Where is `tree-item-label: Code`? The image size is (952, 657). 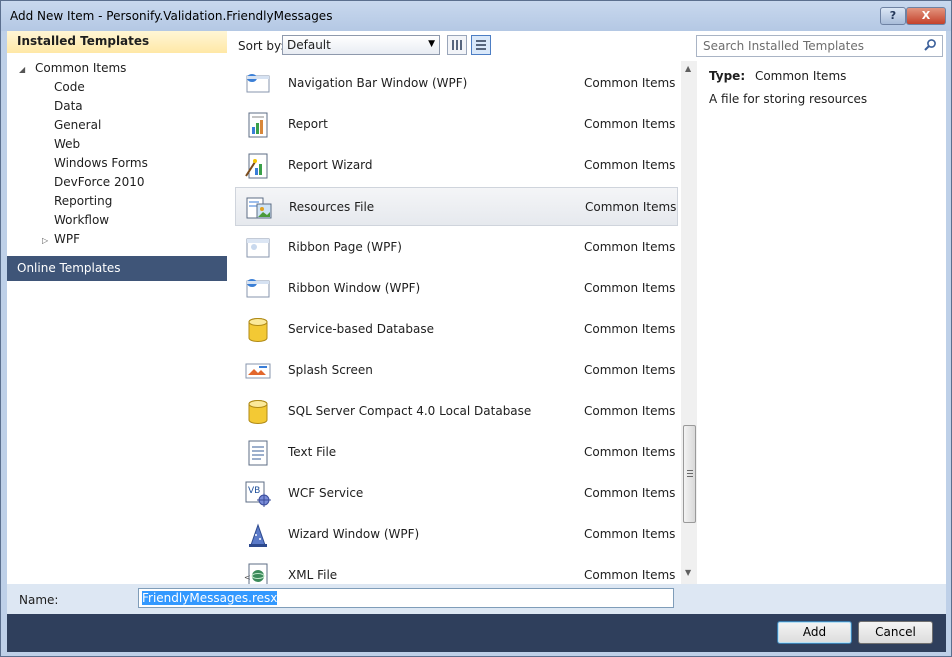
tree-item-label: Code is located at coordinates (69, 87).